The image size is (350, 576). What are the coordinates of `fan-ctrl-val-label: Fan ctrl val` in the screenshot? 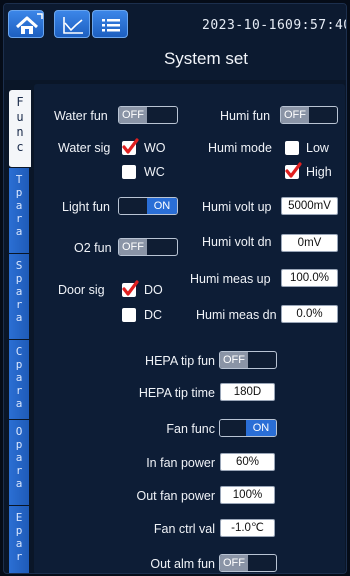 It's located at (184, 529).